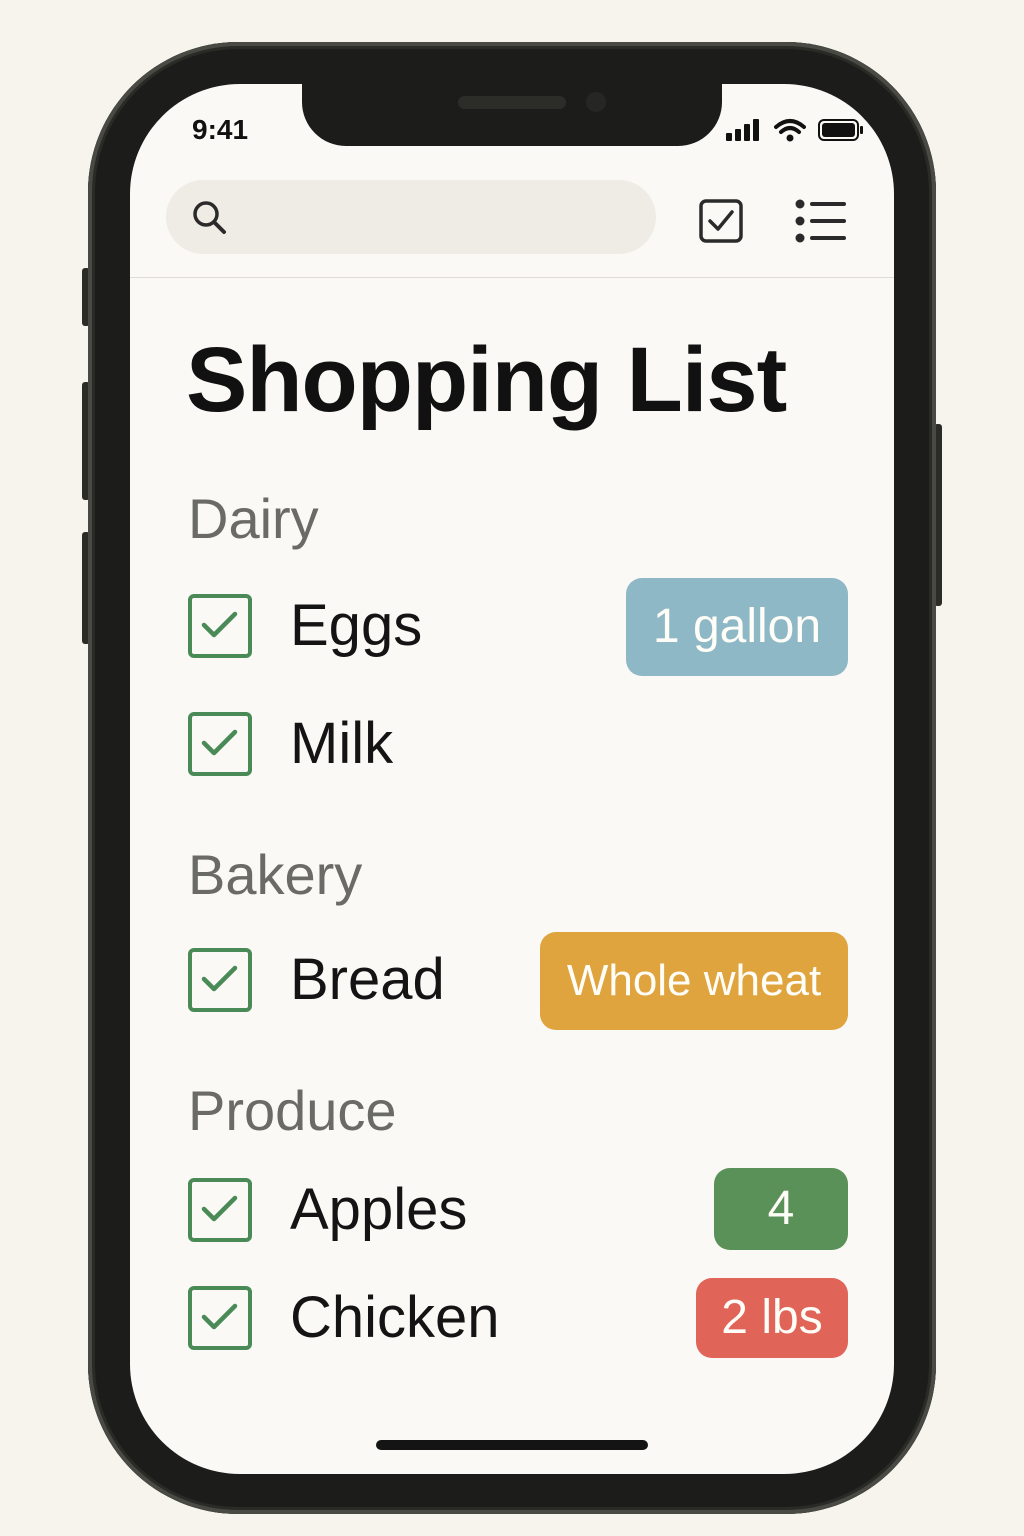 The height and width of the screenshot is (1536, 1024). What do you see at coordinates (395, 1317) in the screenshot?
I see `item-label-chicken: Chicken` at bounding box center [395, 1317].